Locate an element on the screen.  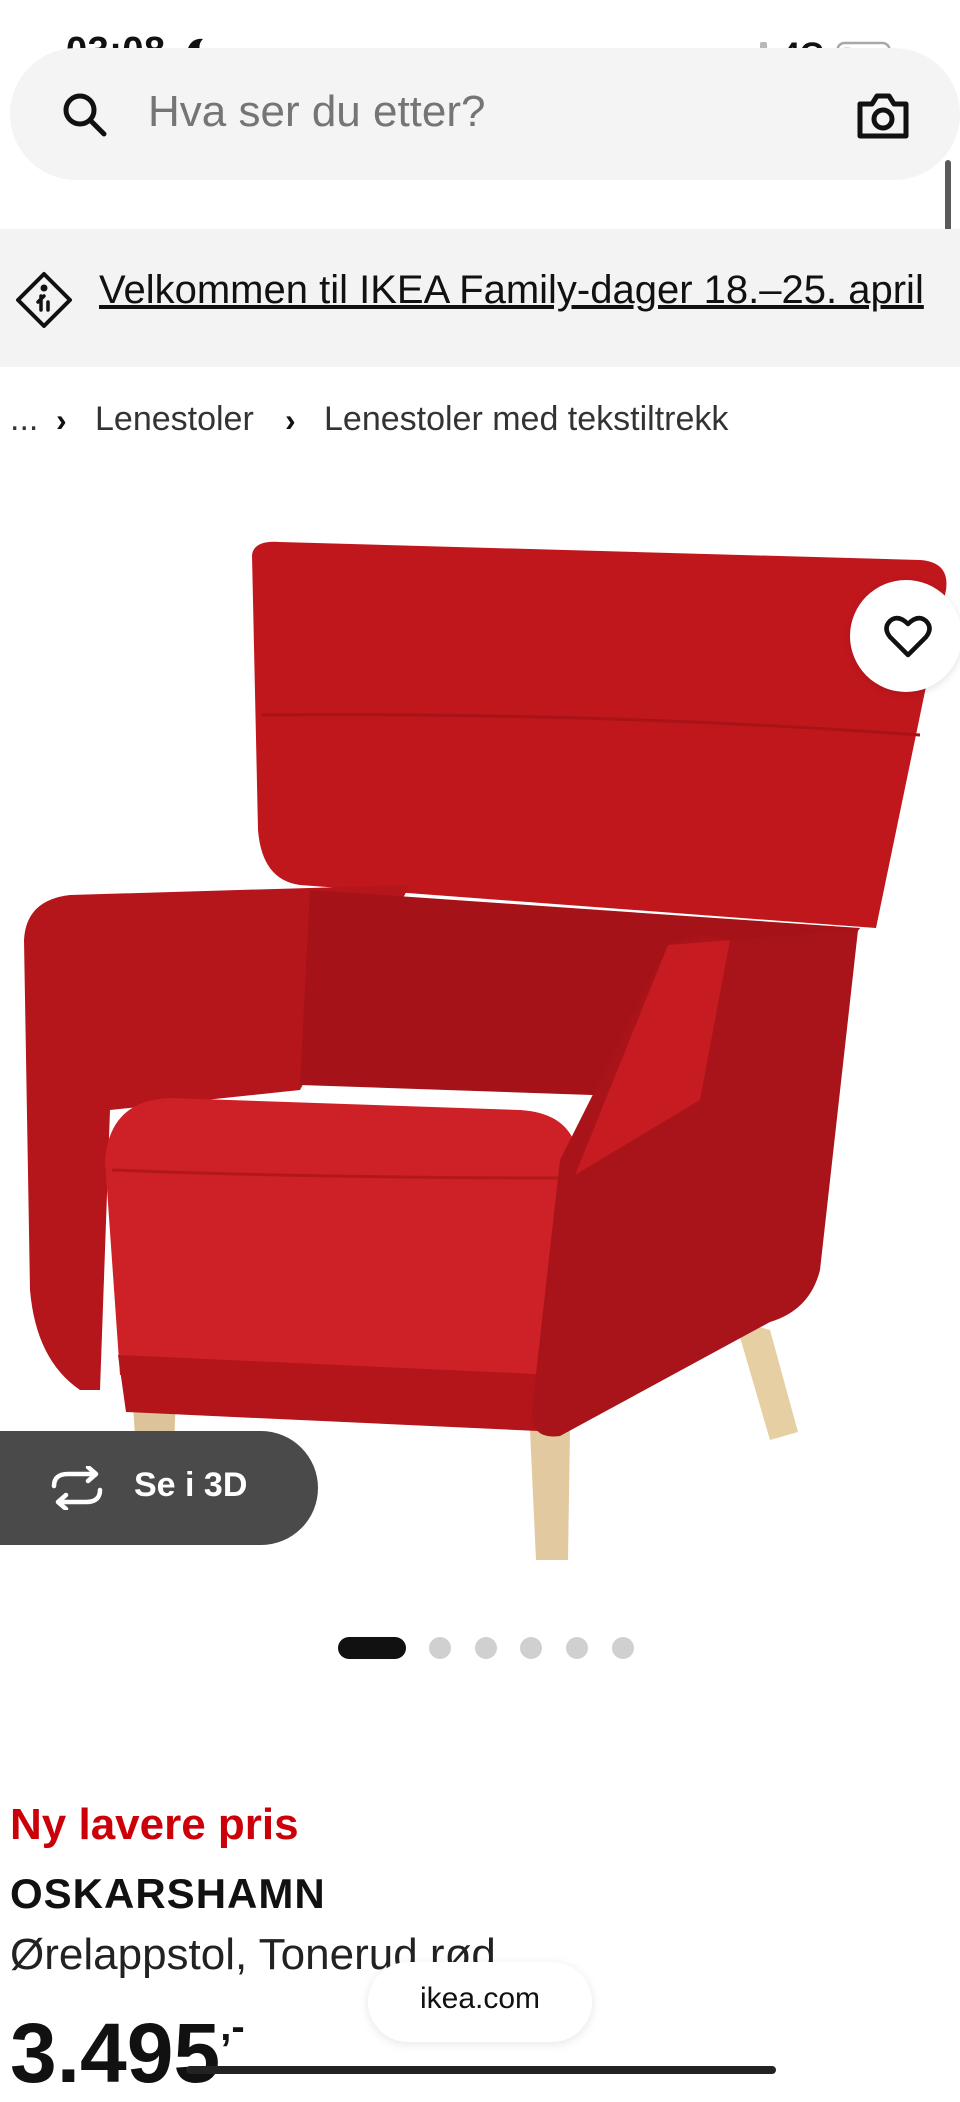
view-3d-label: Se i 3D is located at coordinates (191, 1485).